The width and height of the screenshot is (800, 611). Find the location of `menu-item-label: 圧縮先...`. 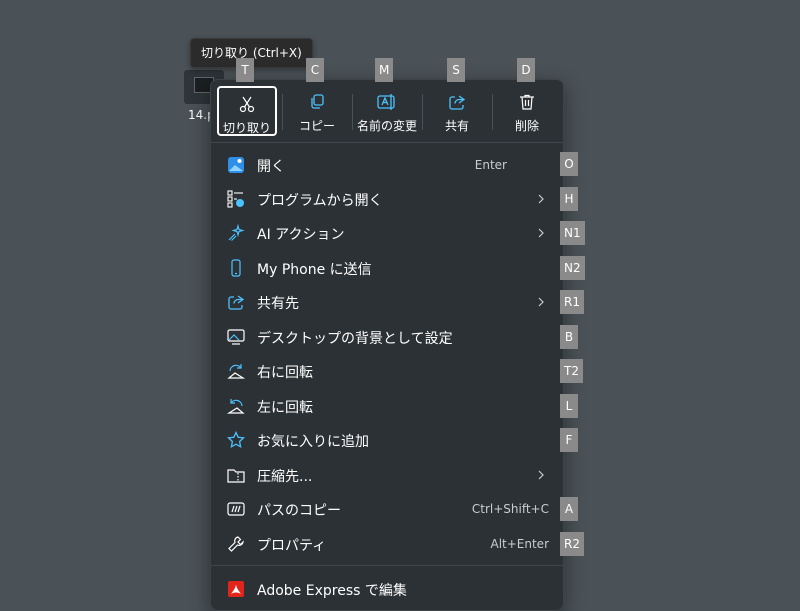

menu-item-label: 圧縮先... is located at coordinates (285, 477).